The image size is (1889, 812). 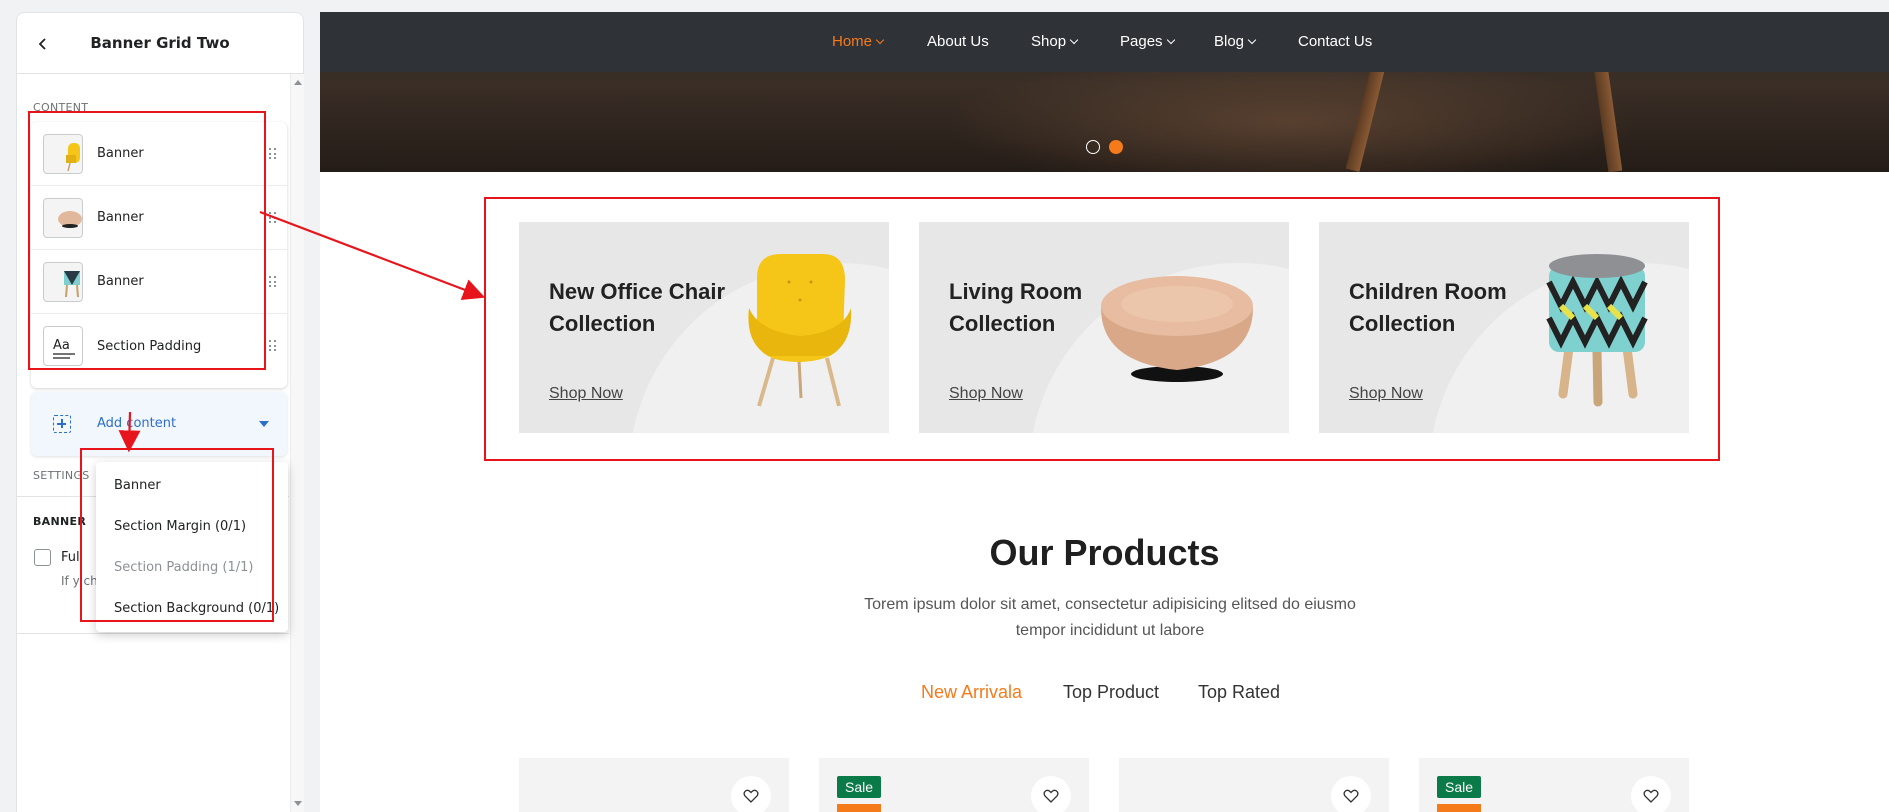 What do you see at coordinates (159, 282) in the screenshot?
I see `content-item-banner-3: Banner` at bounding box center [159, 282].